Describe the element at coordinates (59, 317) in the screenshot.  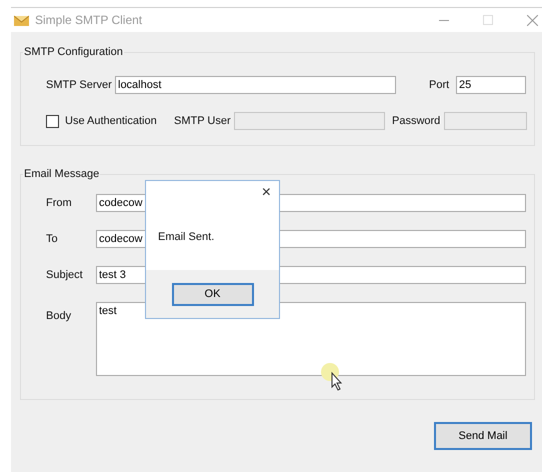
I see `field-label: Body` at that location.